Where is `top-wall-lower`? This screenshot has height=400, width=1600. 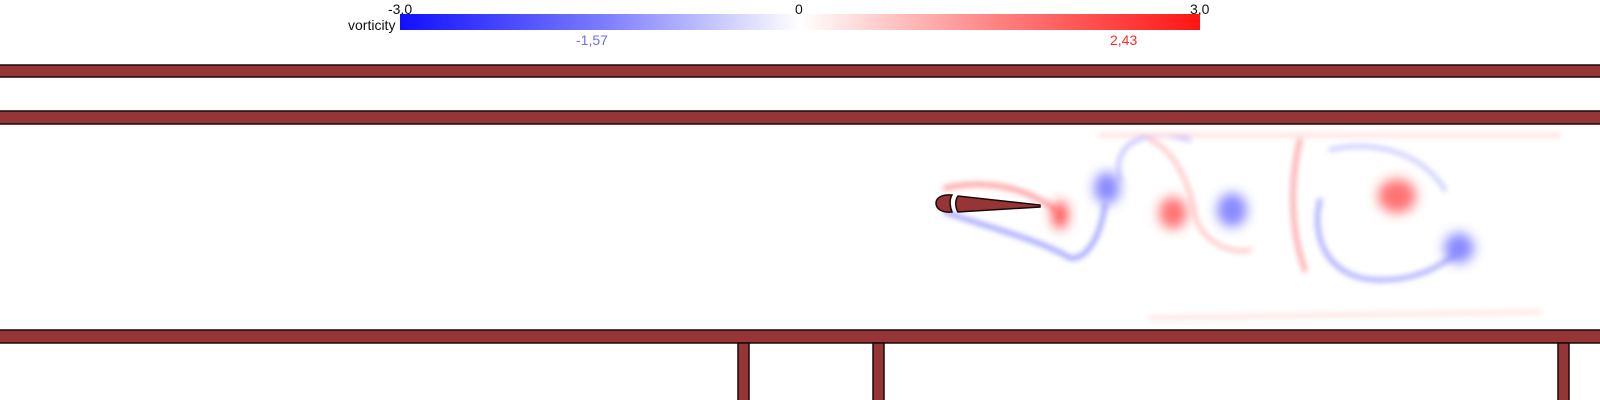
top-wall-lower is located at coordinates (800, 117).